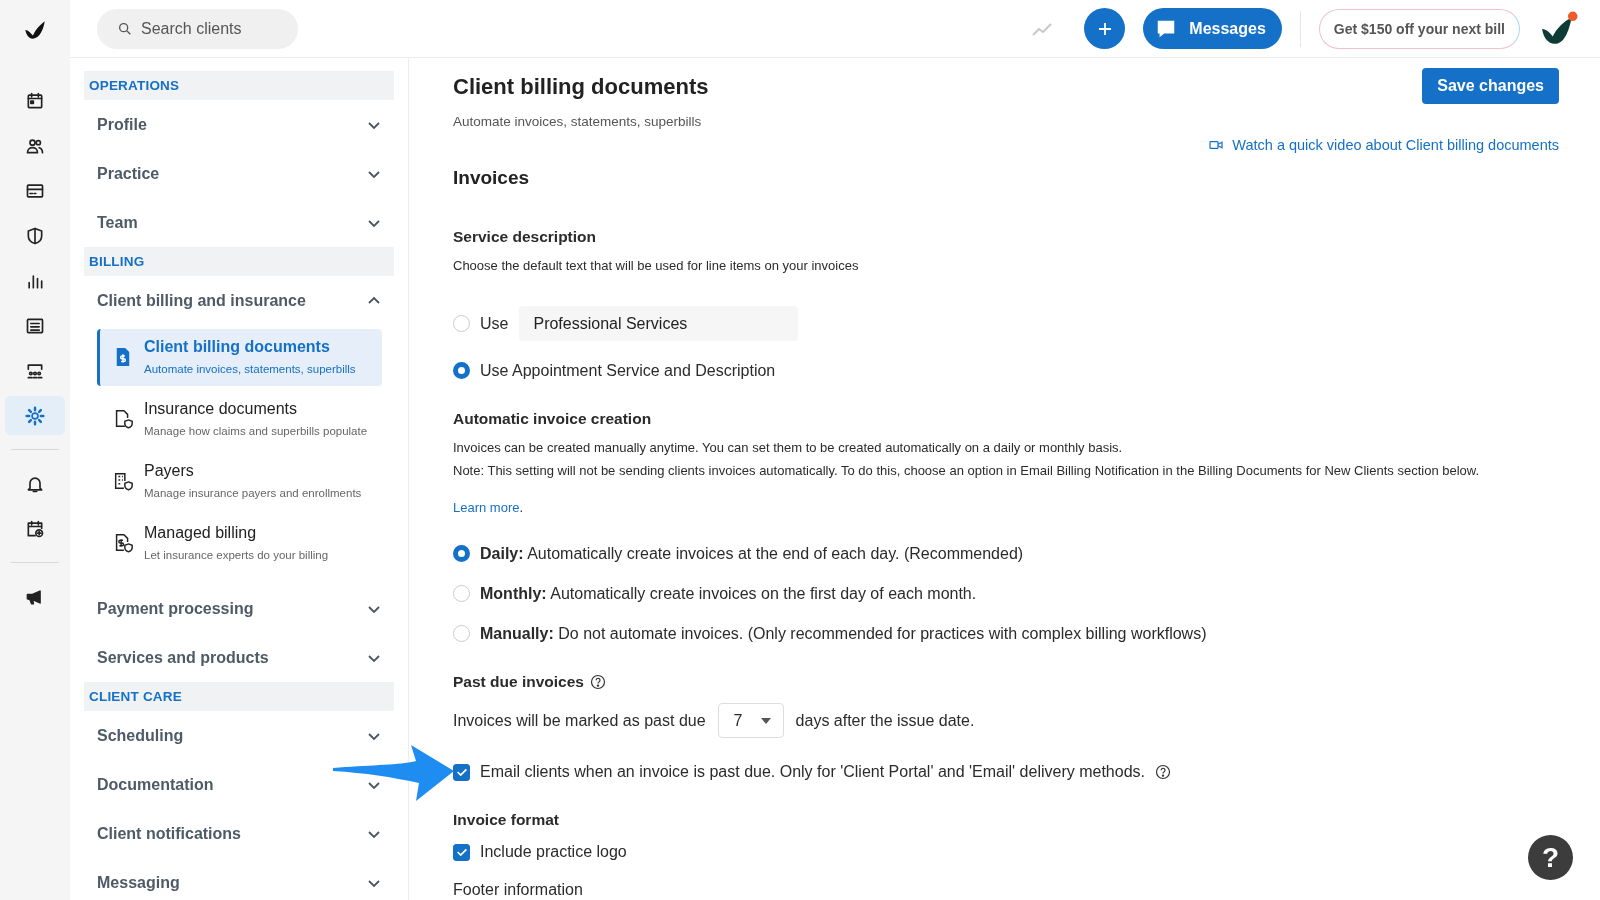 This screenshot has width=1600, height=900. What do you see at coordinates (239, 85) in the screenshot?
I see `section-header: OPERATIONS` at bounding box center [239, 85].